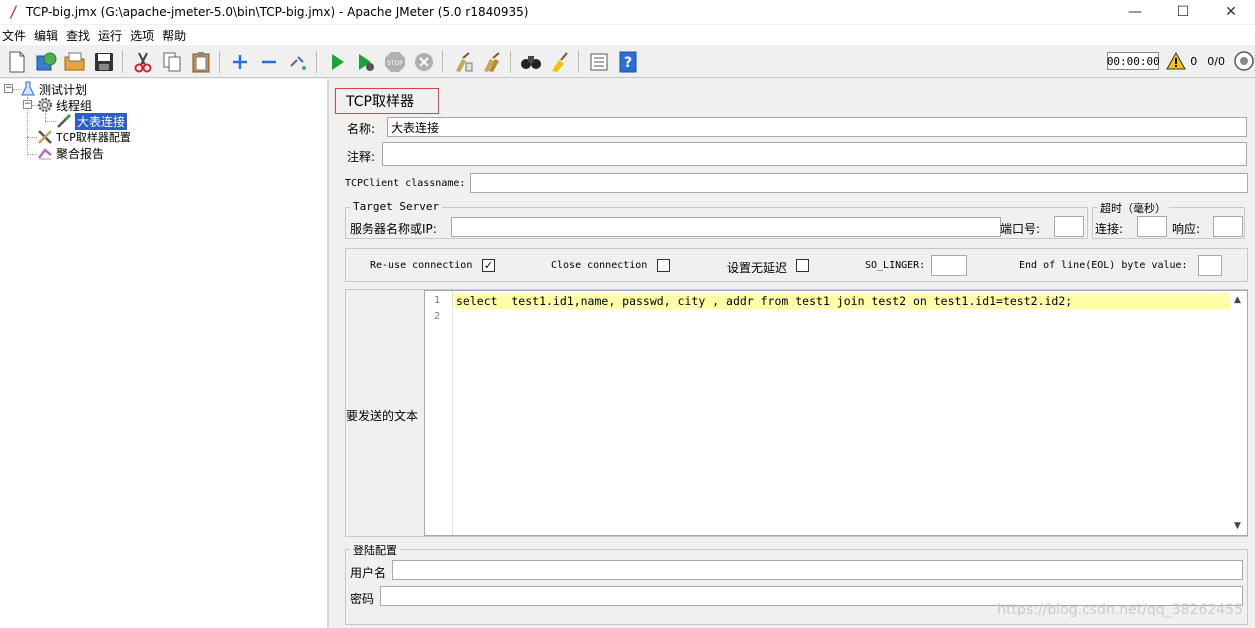 This screenshot has width=1255, height=628. What do you see at coordinates (17, 62) in the screenshot?
I see `new-icon` at bounding box center [17, 62].